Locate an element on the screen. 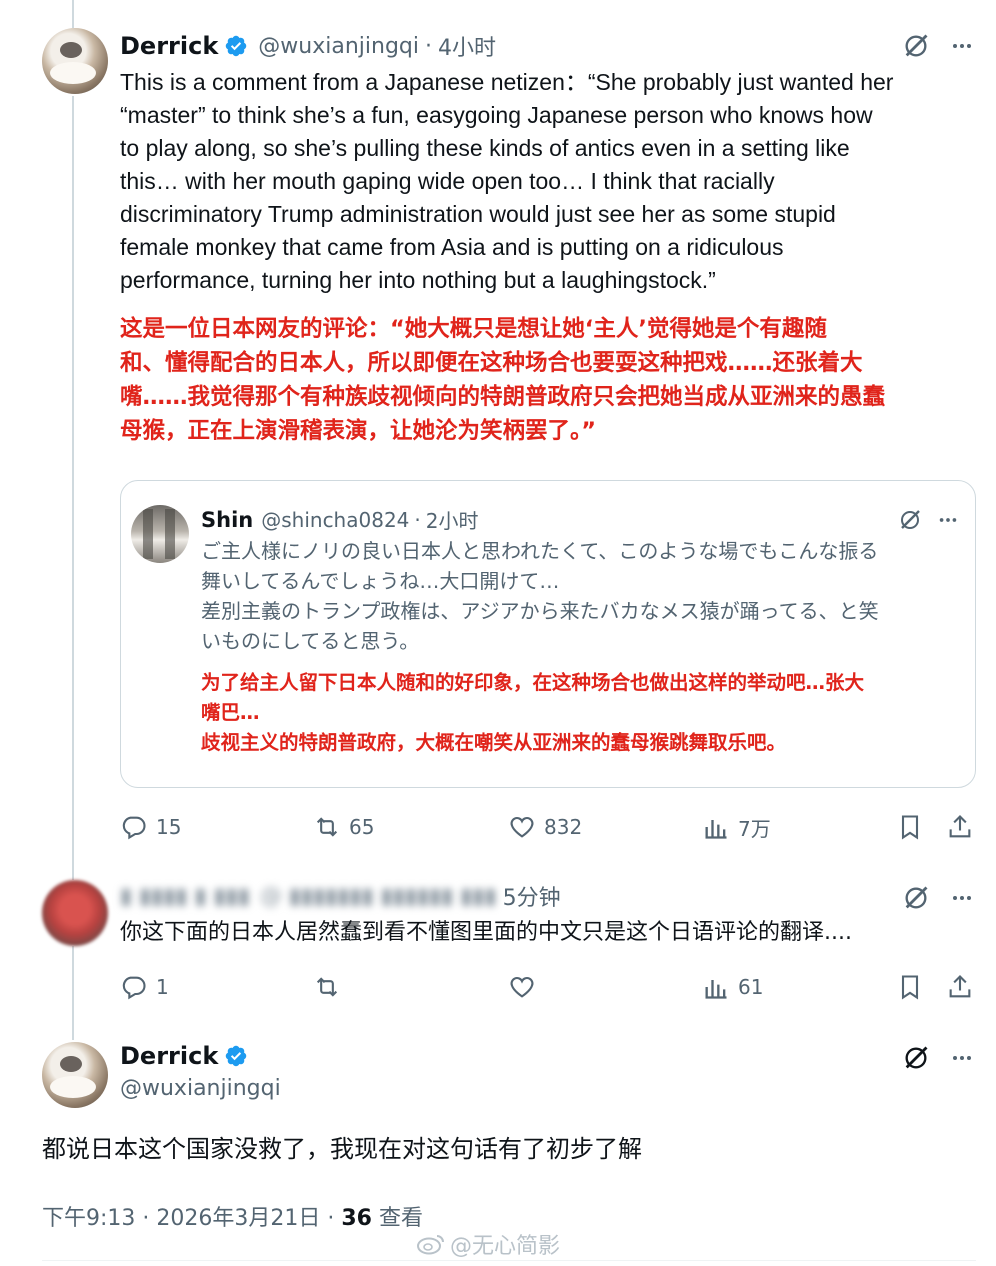  text-line: 母猴，正在上演滑稽表演，让她沦为笑柄罢了。” is located at coordinates (358, 431).